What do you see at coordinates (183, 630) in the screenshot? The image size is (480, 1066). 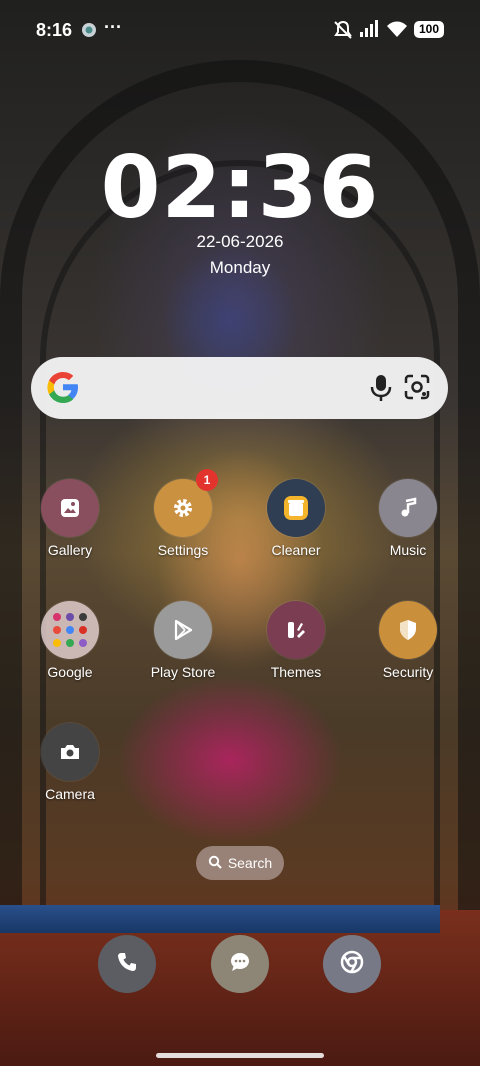 I see `play-store-icon` at bounding box center [183, 630].